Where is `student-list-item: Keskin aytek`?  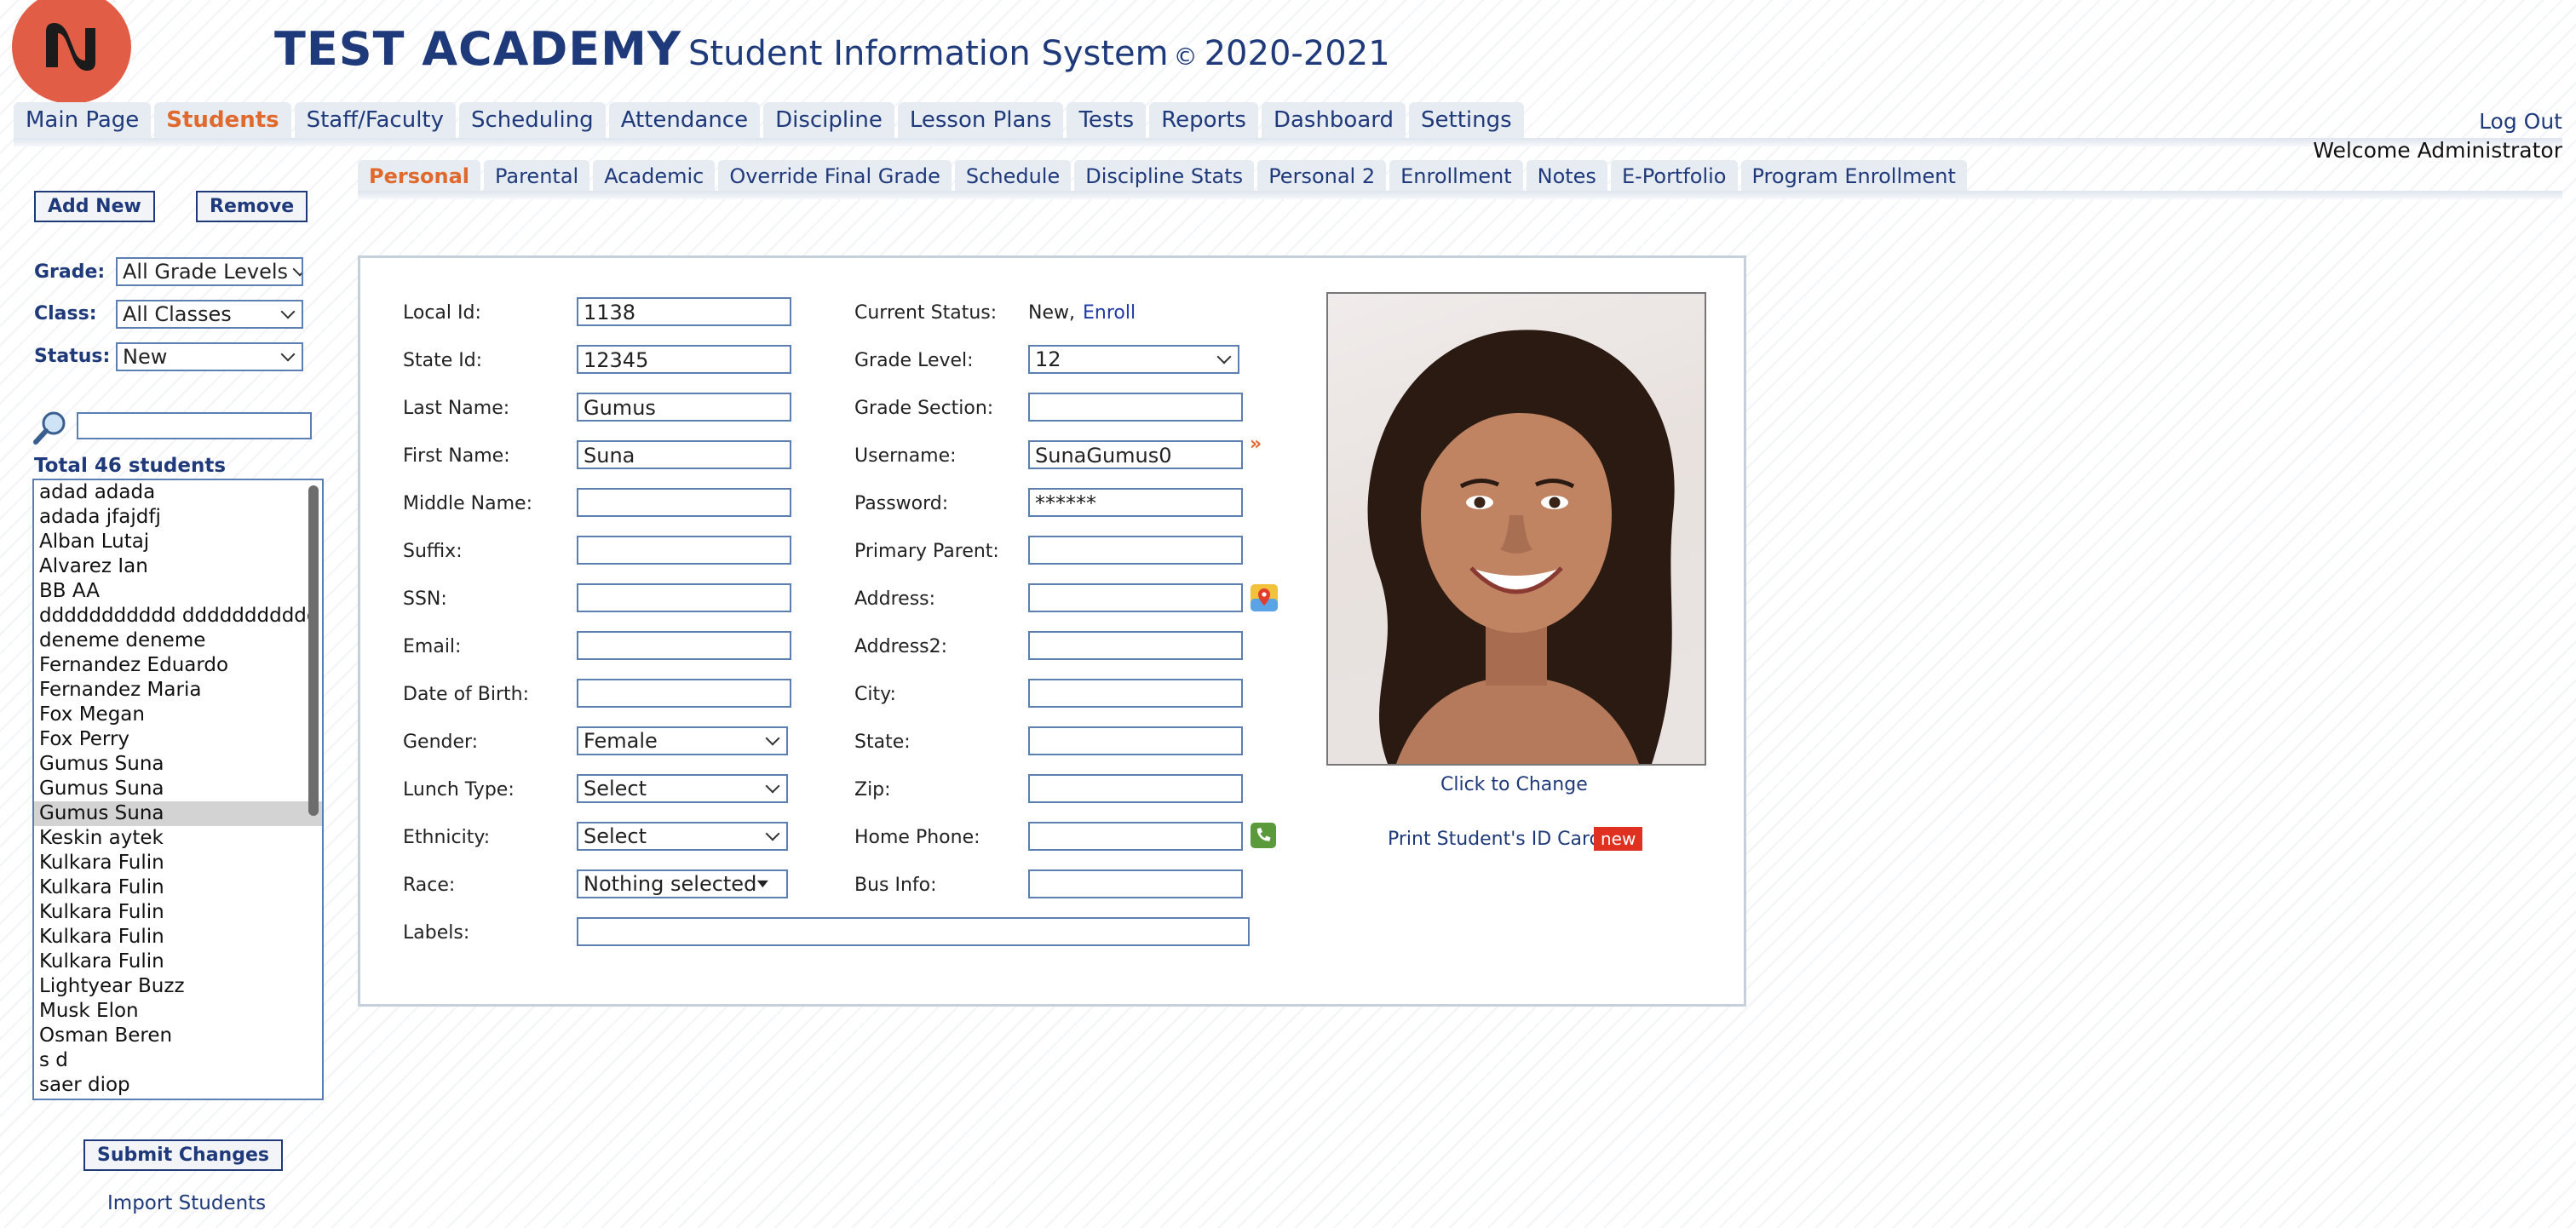
student-list-item: Keskin aytek is located at coordinates (178, 838).